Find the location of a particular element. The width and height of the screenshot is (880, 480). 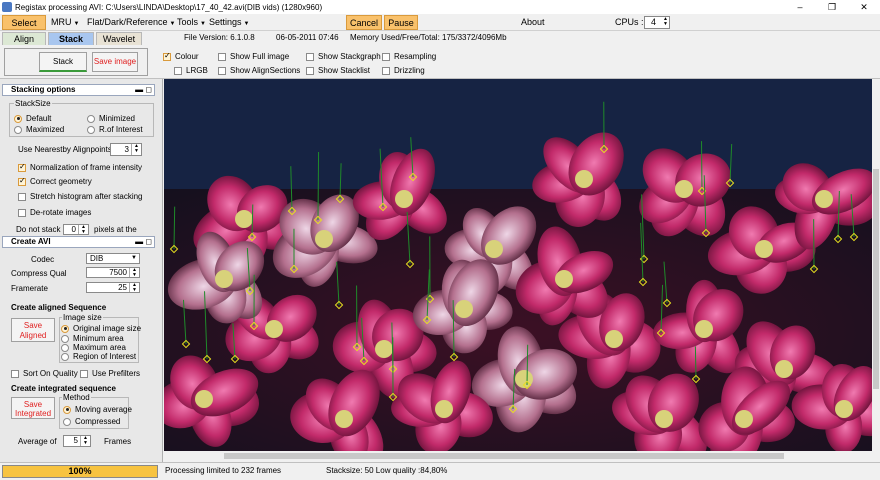

compressed-radio: Compressed is located at coordinates (91, 421).